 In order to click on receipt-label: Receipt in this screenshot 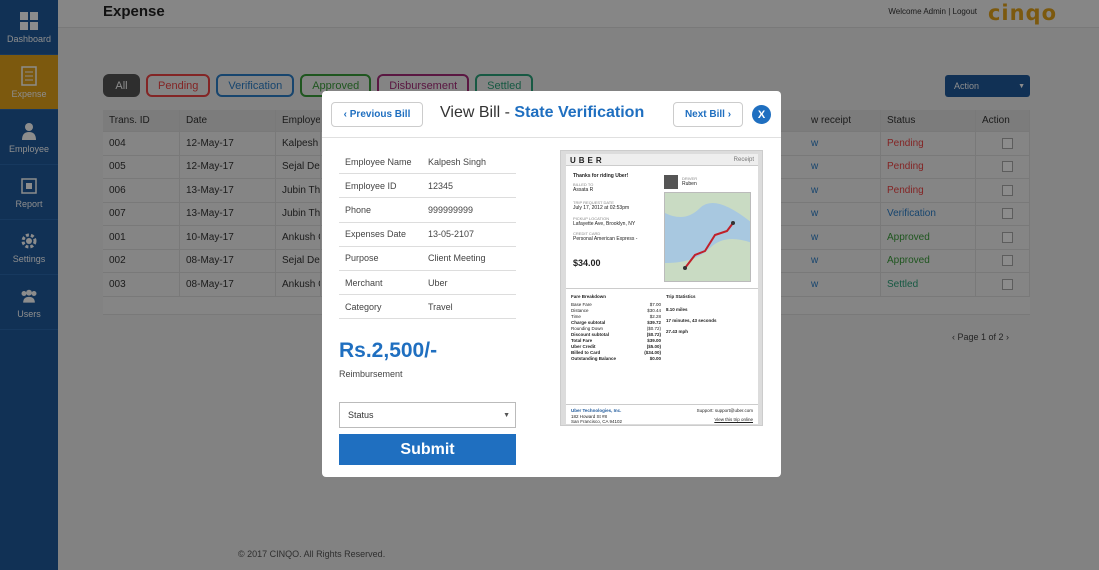, I will do `click(743, 160)`.